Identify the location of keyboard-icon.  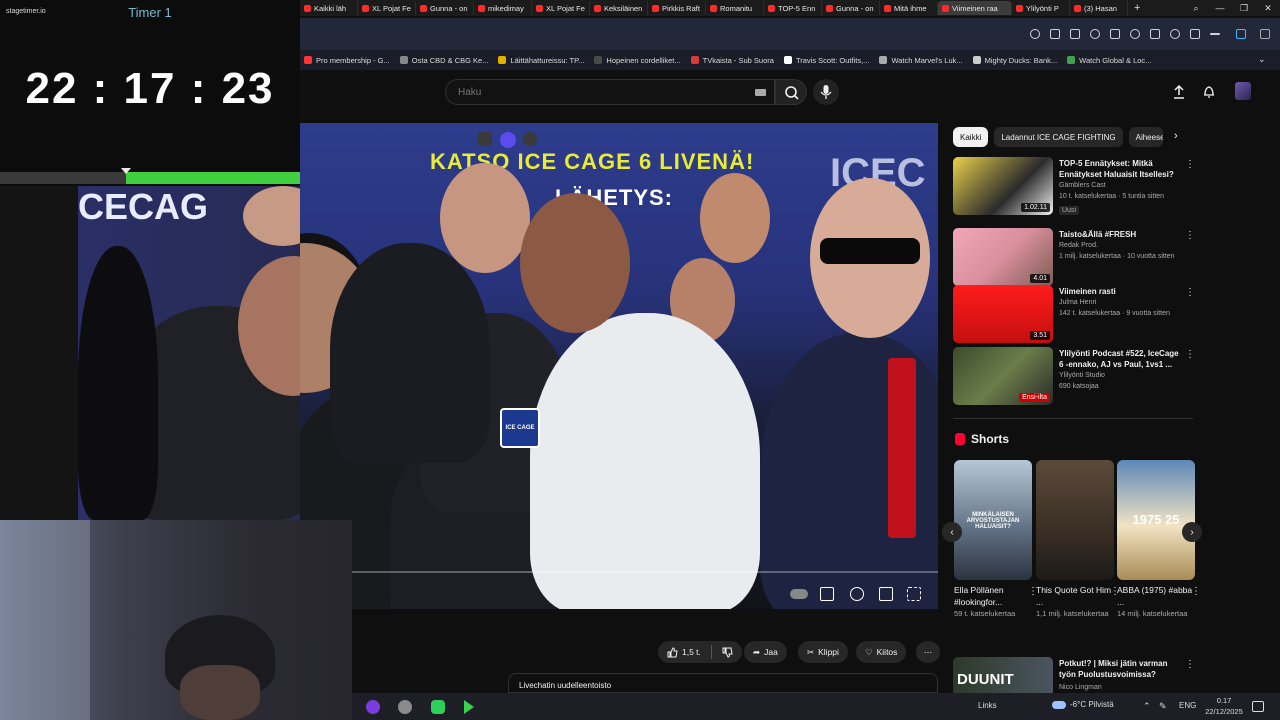
(760, 92).